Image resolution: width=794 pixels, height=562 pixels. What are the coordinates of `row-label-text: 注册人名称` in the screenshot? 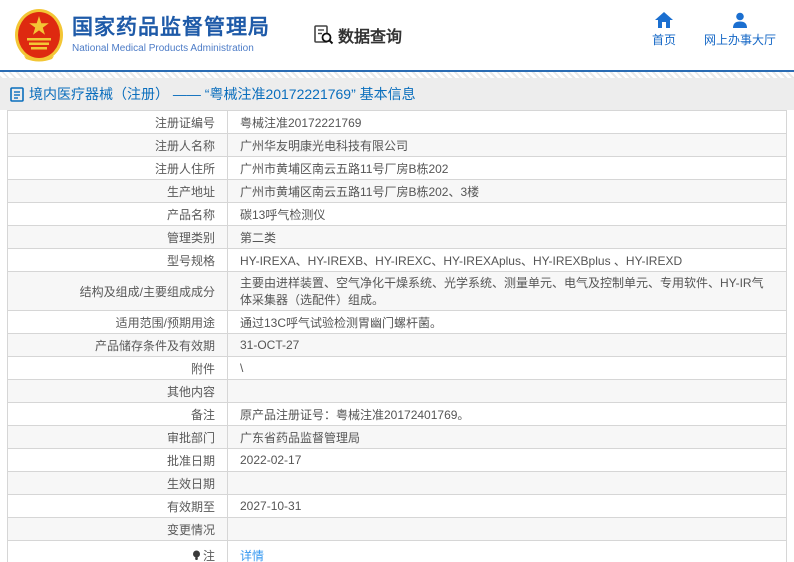 It's located at (184, 145).